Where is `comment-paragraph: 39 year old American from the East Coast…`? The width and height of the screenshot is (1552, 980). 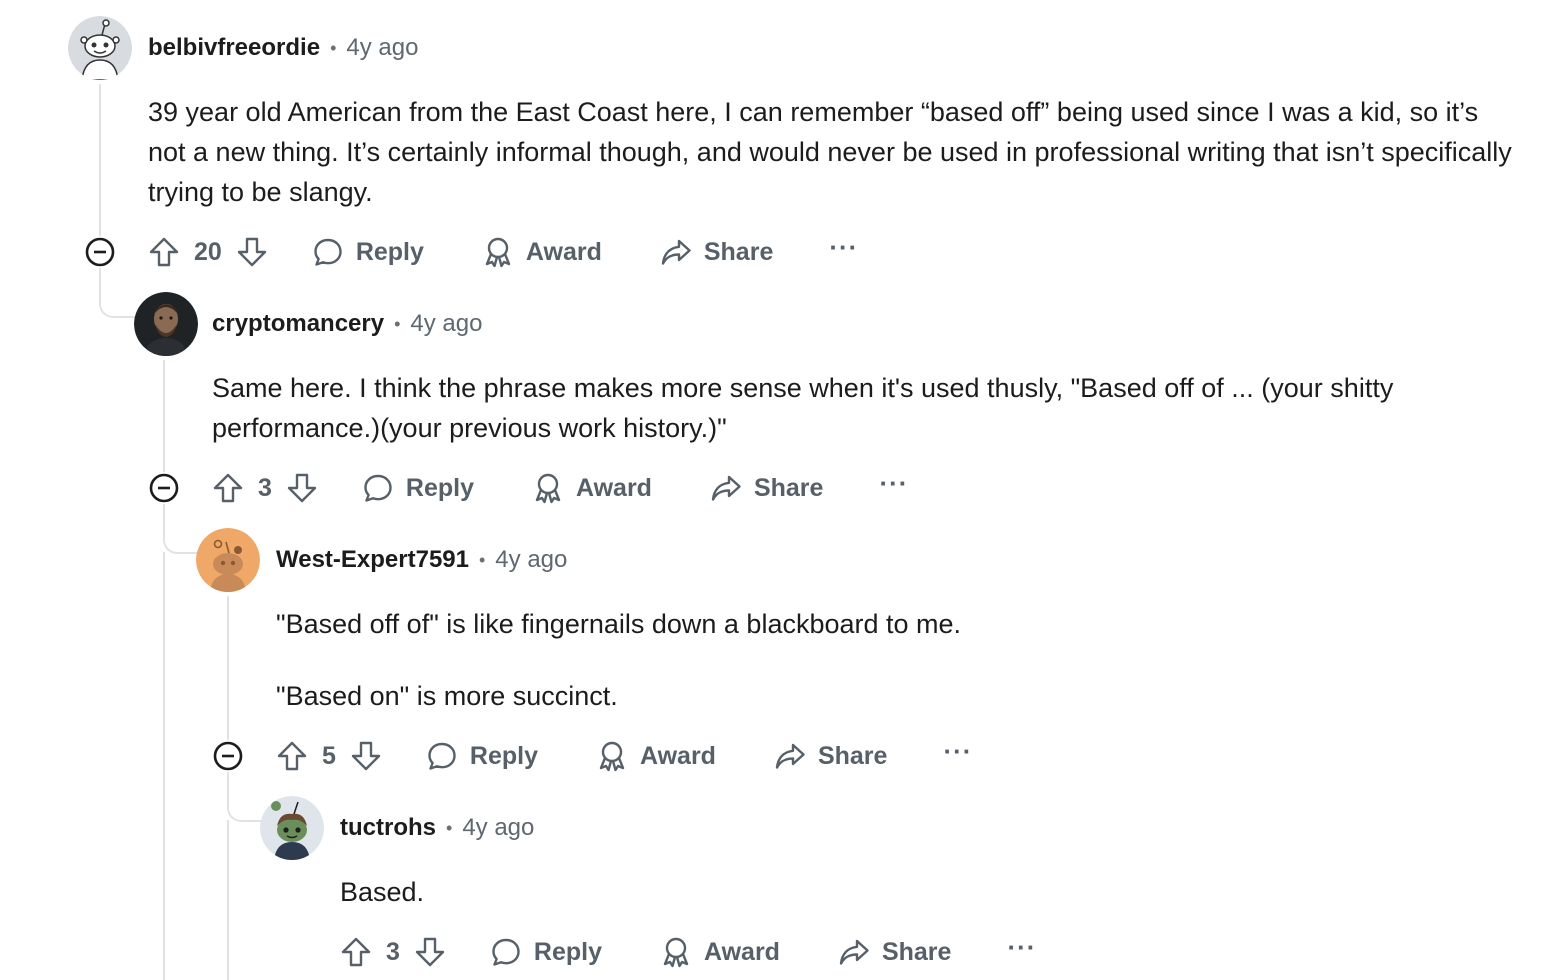 comment-paragraph: 39 year old American from the East Coast… is located at coordinates (830, 152).